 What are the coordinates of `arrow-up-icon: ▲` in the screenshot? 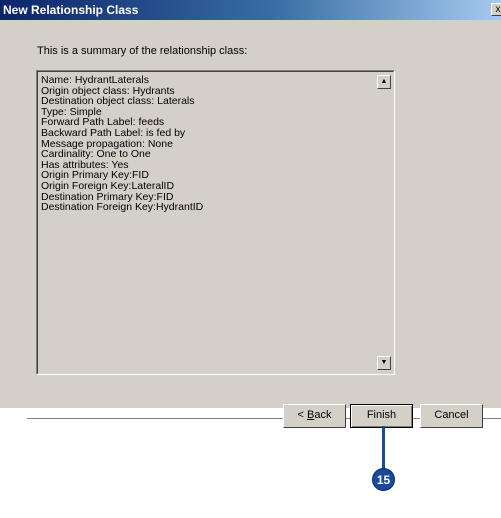 It's located at (384, 81).